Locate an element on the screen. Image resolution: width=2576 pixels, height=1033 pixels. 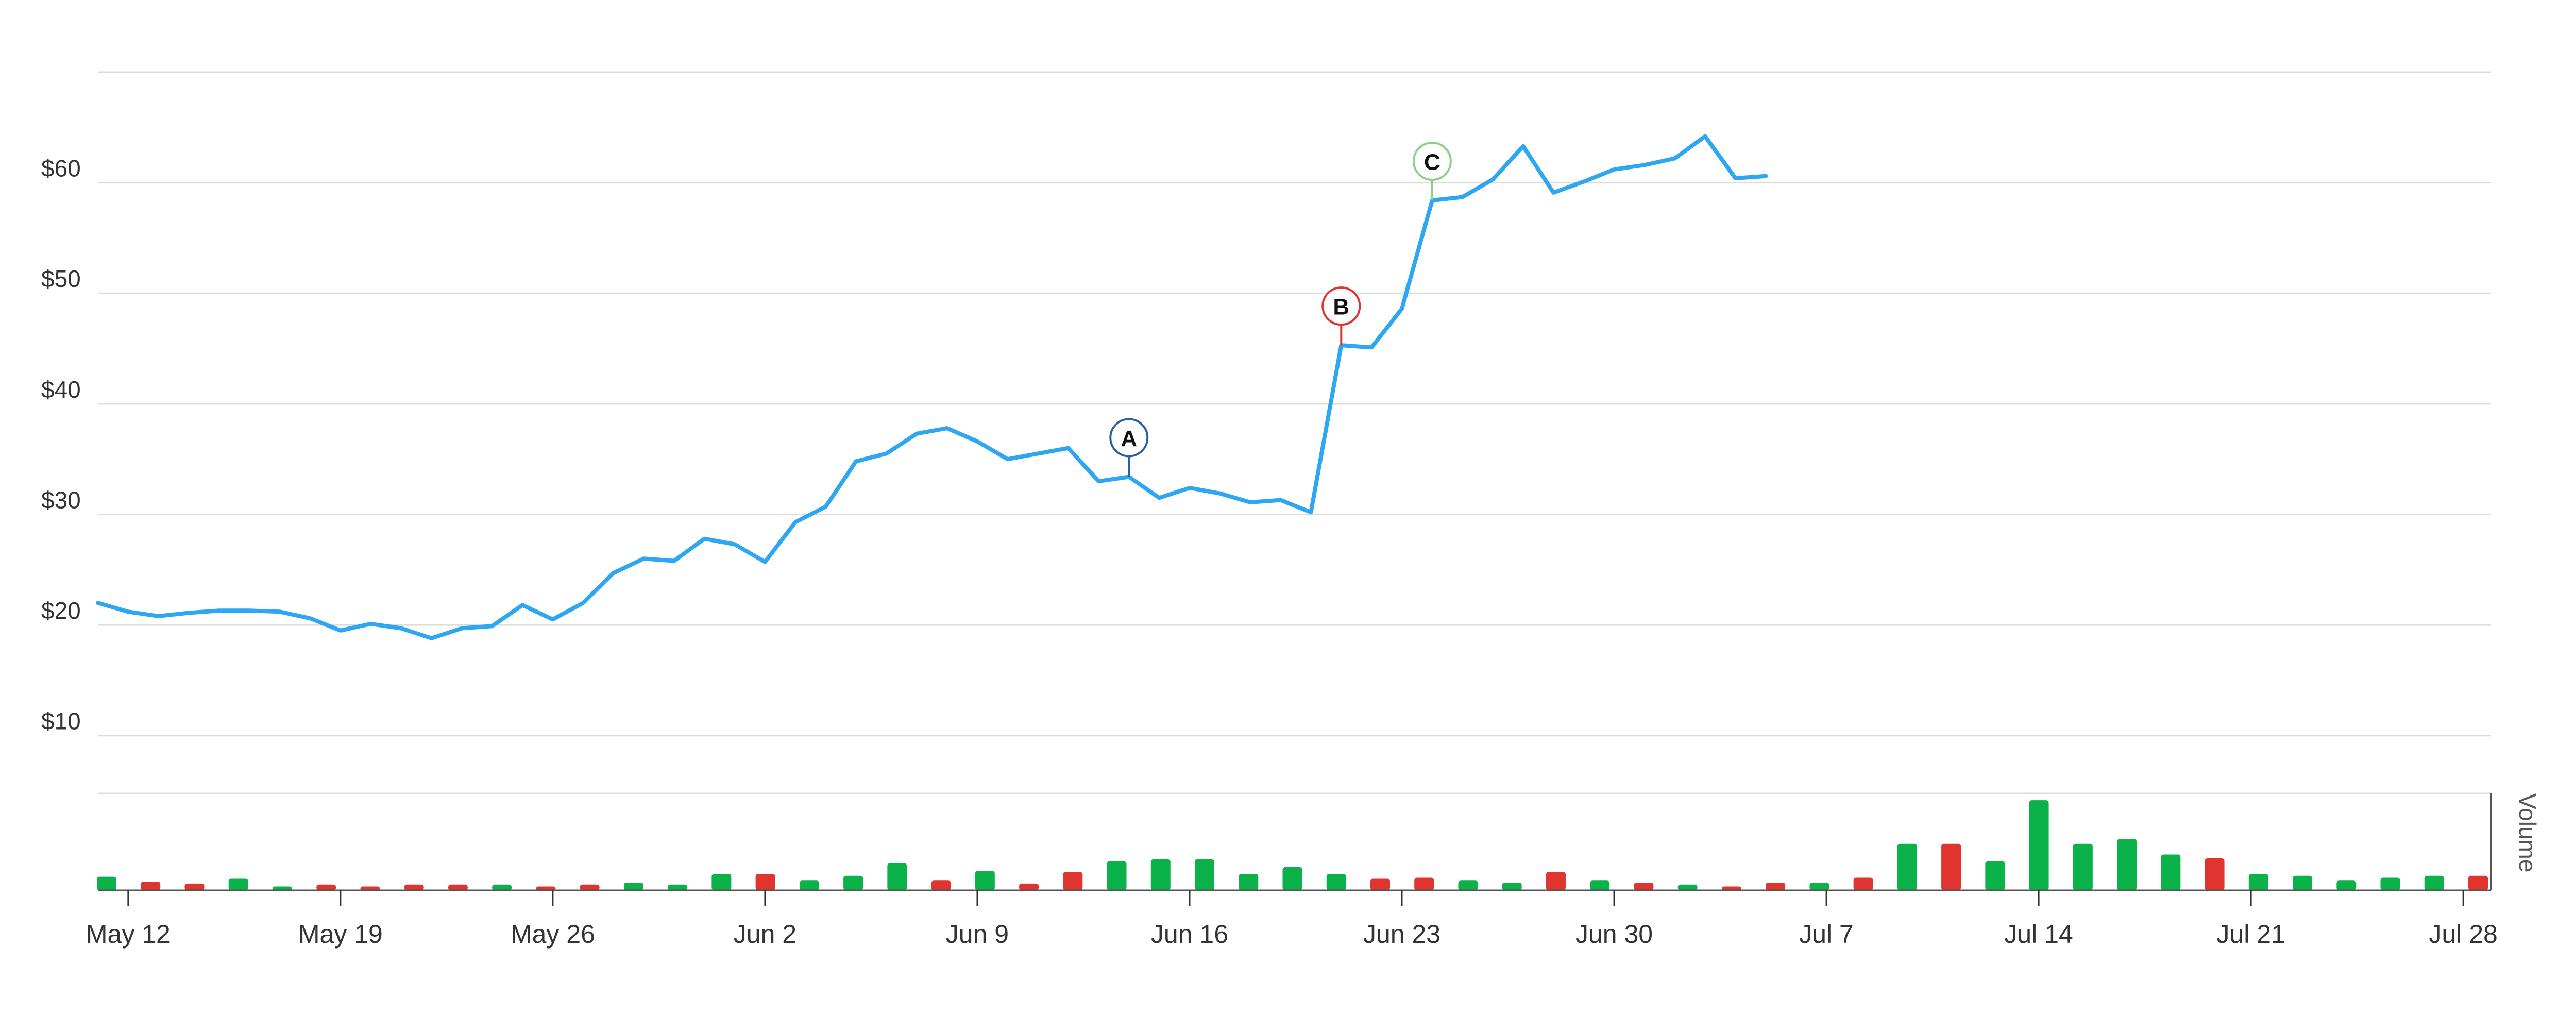
date-tick-label: May 12 is located at coordinates (128, 935).